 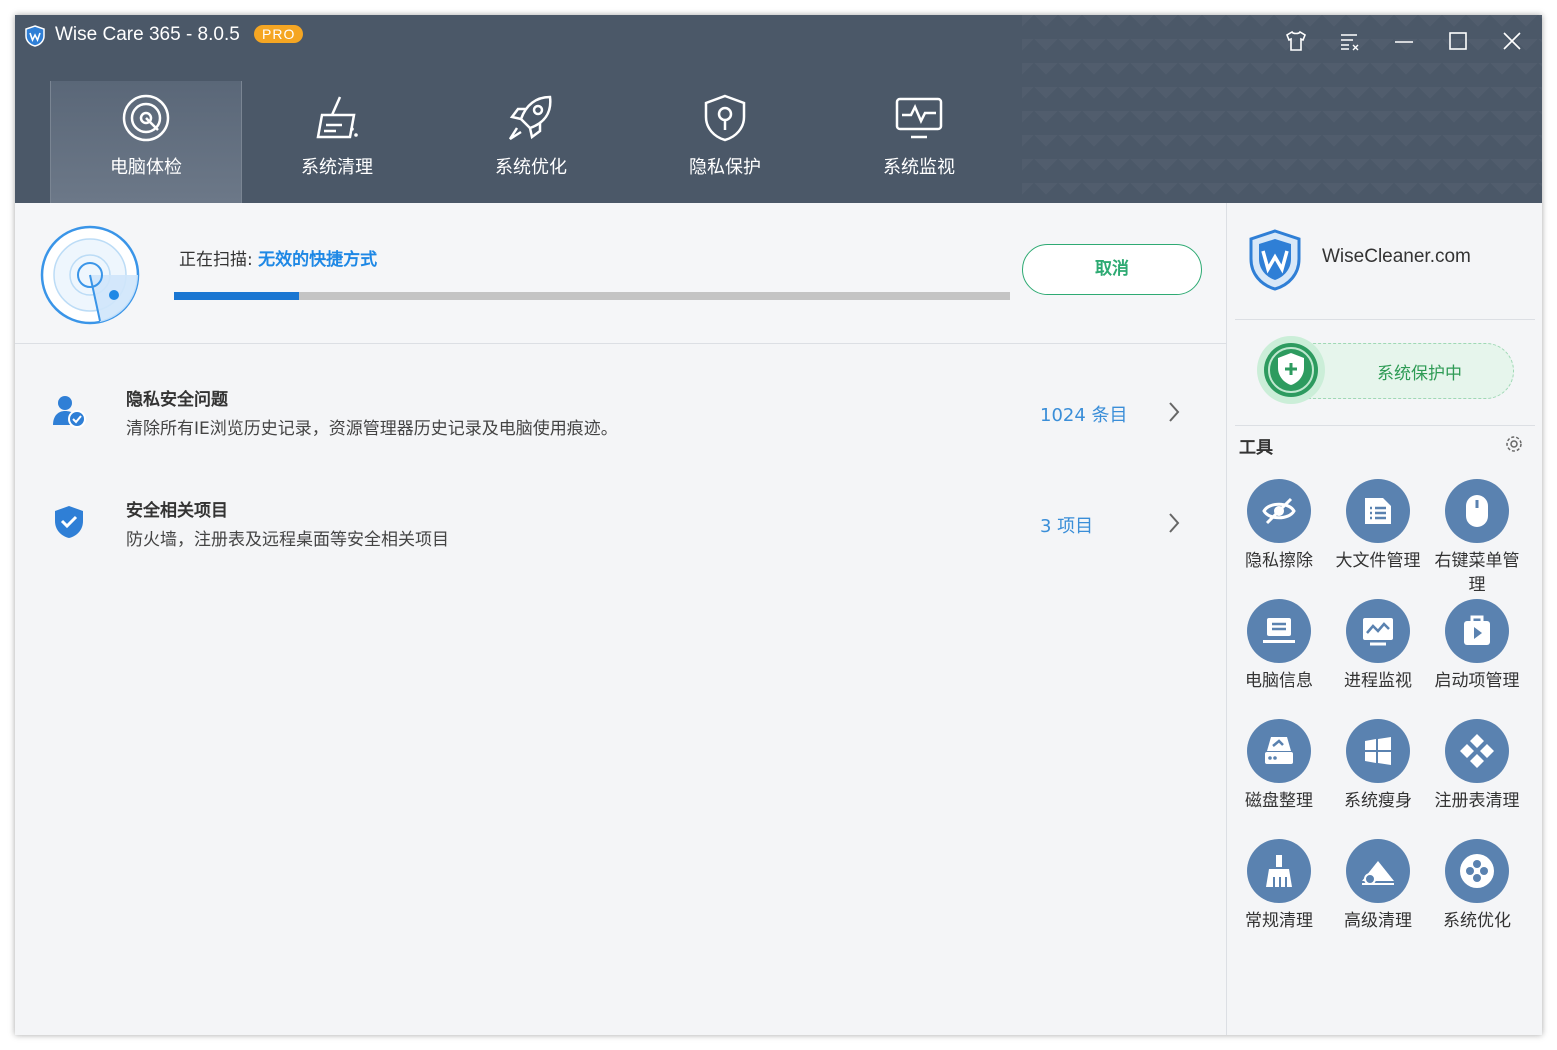 I want to click on tool-label: 电脑信息, so click(x=1279, y=681).